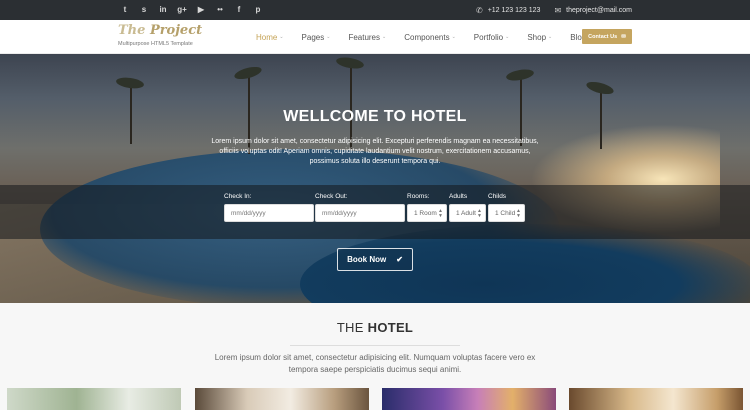 This screenshot has height=410, width=750. What do you see at coordinates (144, 10) in the screenshot?
I see `skype-icon: s` at bounding box center [144, 10].